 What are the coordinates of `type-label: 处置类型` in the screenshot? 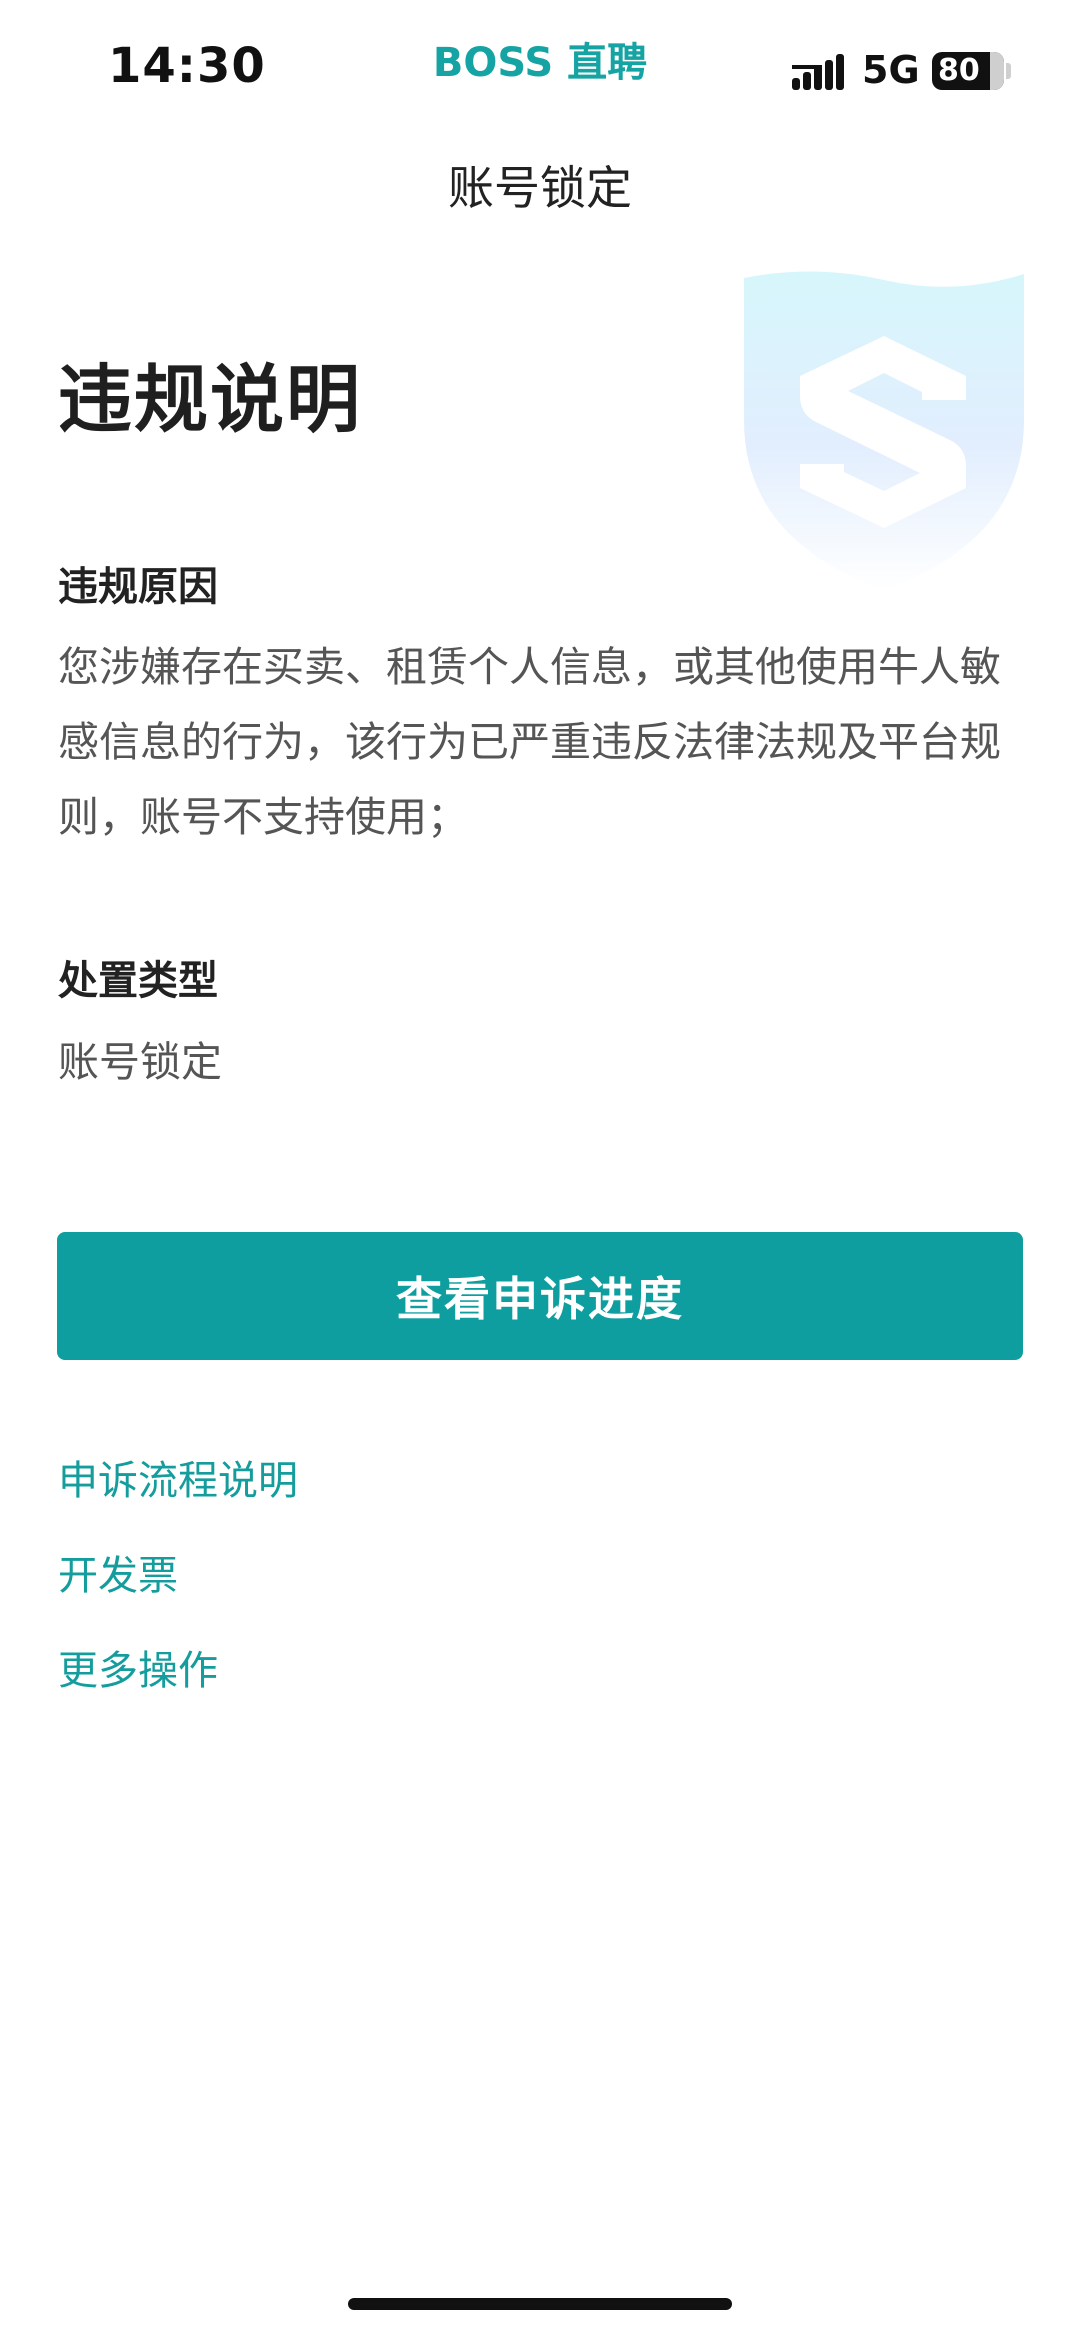 It's located at (138, 981).